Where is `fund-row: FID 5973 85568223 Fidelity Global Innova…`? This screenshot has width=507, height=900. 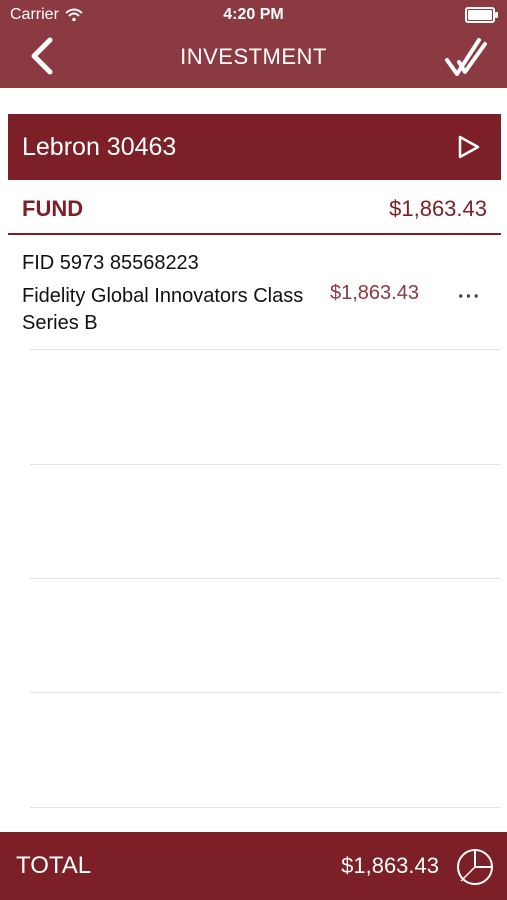
fund-row: FID 5973 85568223 Fidelity Global Innova… is located at coordinates (253, 293).